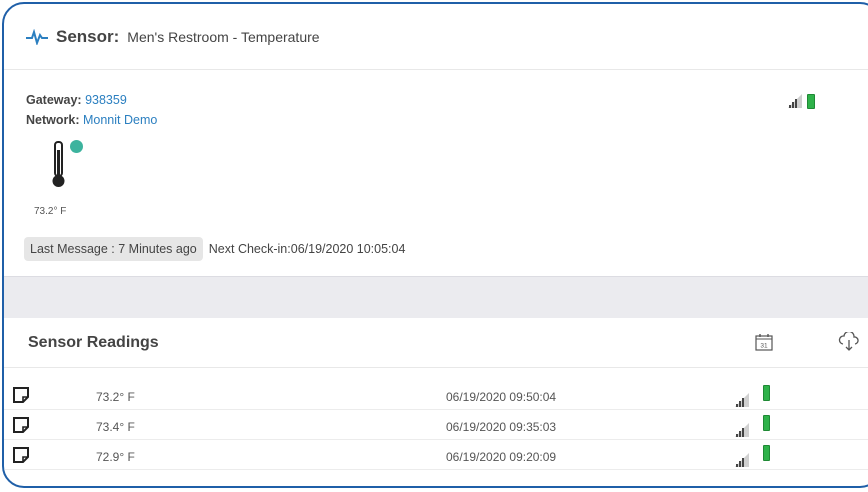  I want to click on network-key: Network:, so click(53, 120).